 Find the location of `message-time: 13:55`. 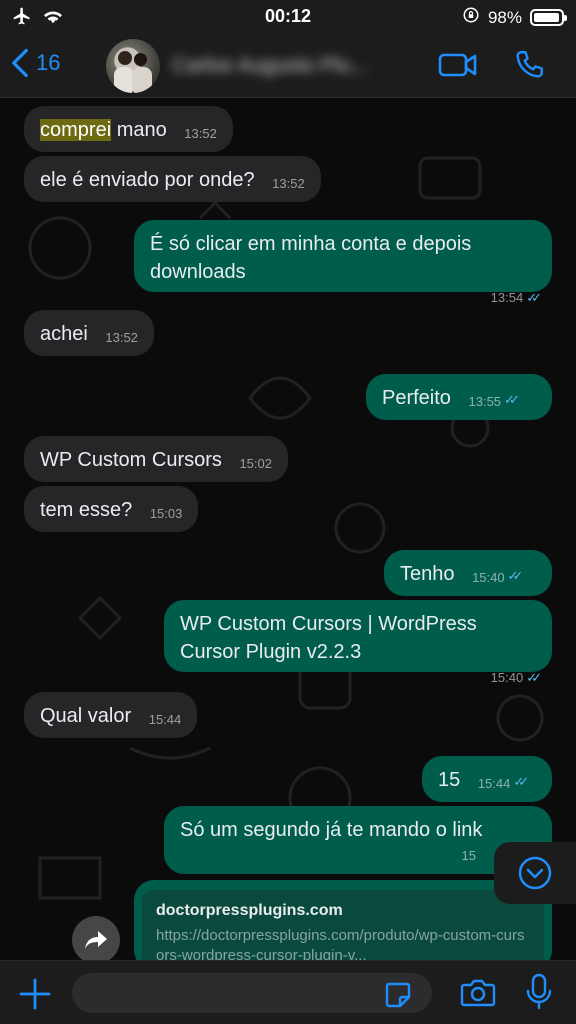

message-time: 13:55 is located at coordinates (485, 401).